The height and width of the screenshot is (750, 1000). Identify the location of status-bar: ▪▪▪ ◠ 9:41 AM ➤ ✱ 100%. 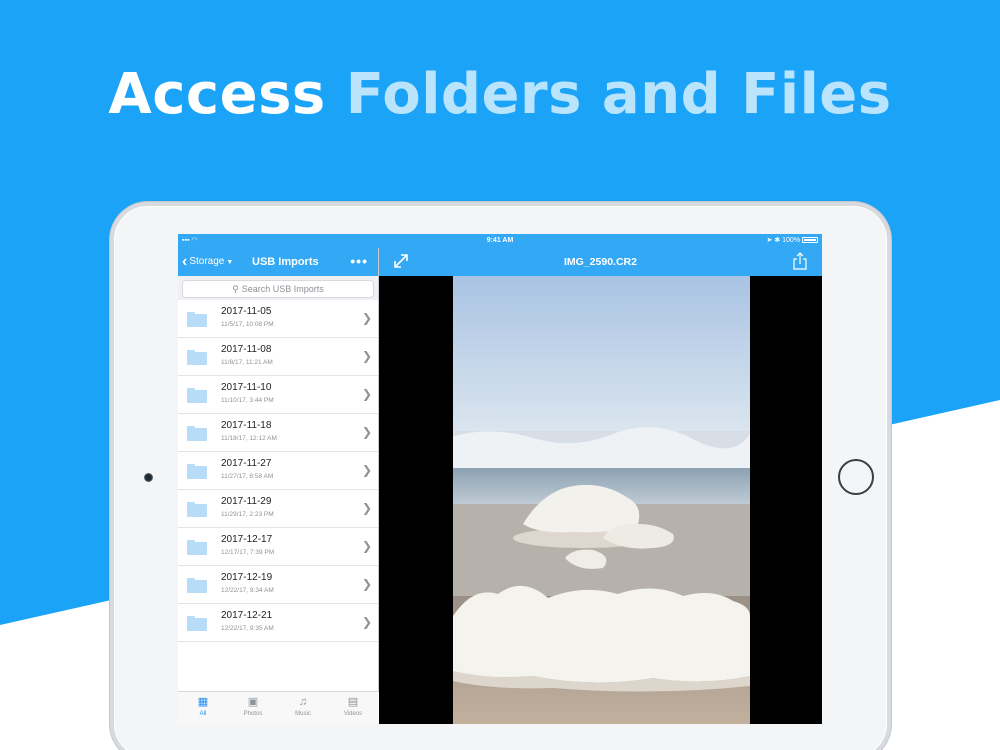
(500, 241).